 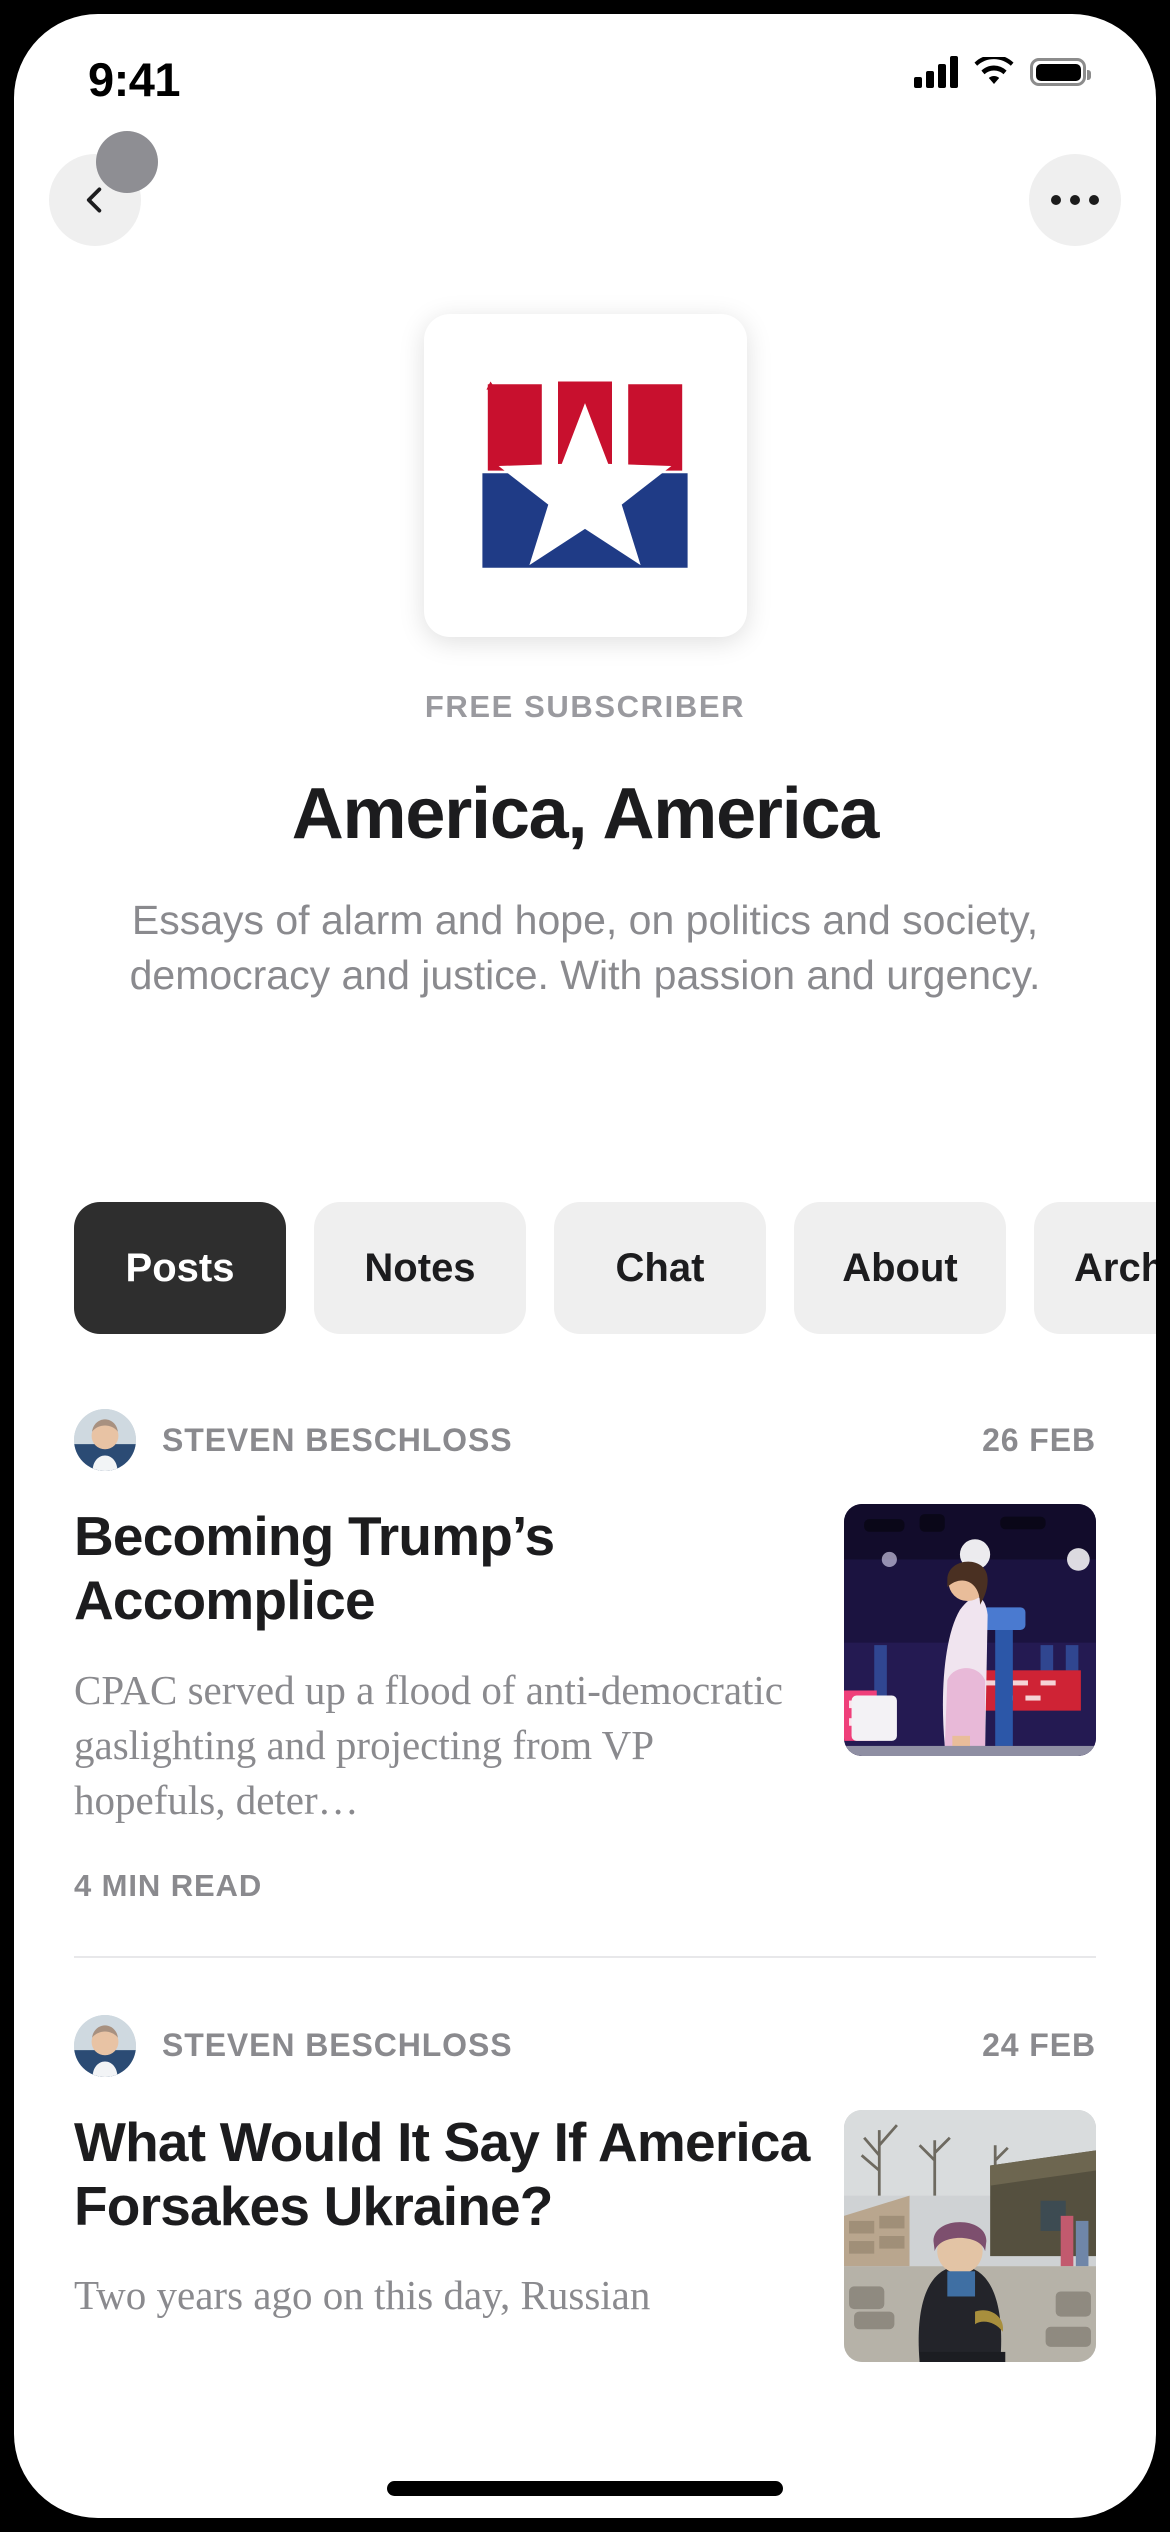 I want to click on post-excerpt: Two years ago on this day, Russian, so click(x=362, y=2295).